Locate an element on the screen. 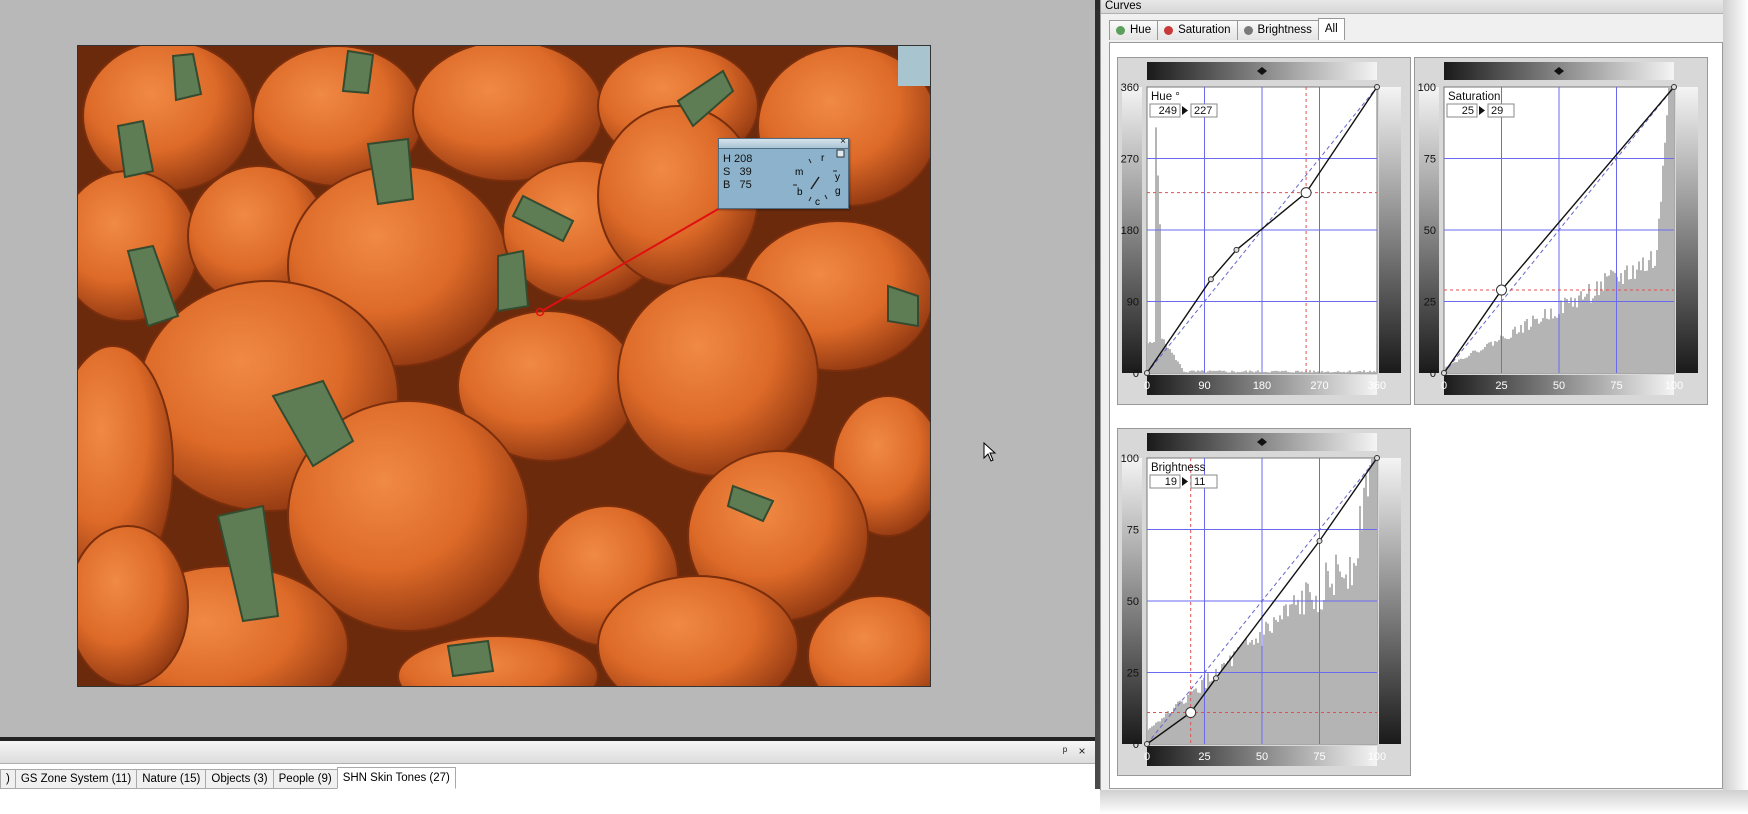 Image resolution: width=1748 pixels, height=814 pixels. info-box-close-icon: × is located at coordinates (843, 142).